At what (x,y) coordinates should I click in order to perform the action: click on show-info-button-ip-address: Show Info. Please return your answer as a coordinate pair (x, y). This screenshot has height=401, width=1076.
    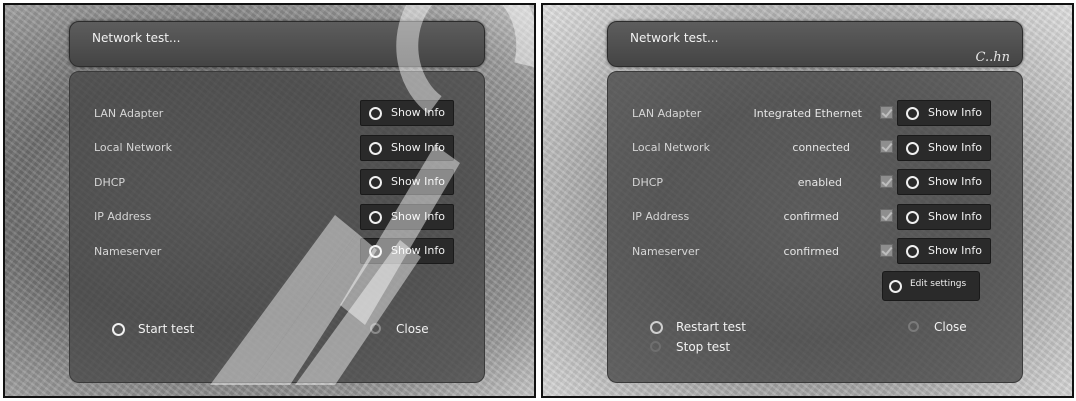
    Looking at the image, I should click on (944, 217).